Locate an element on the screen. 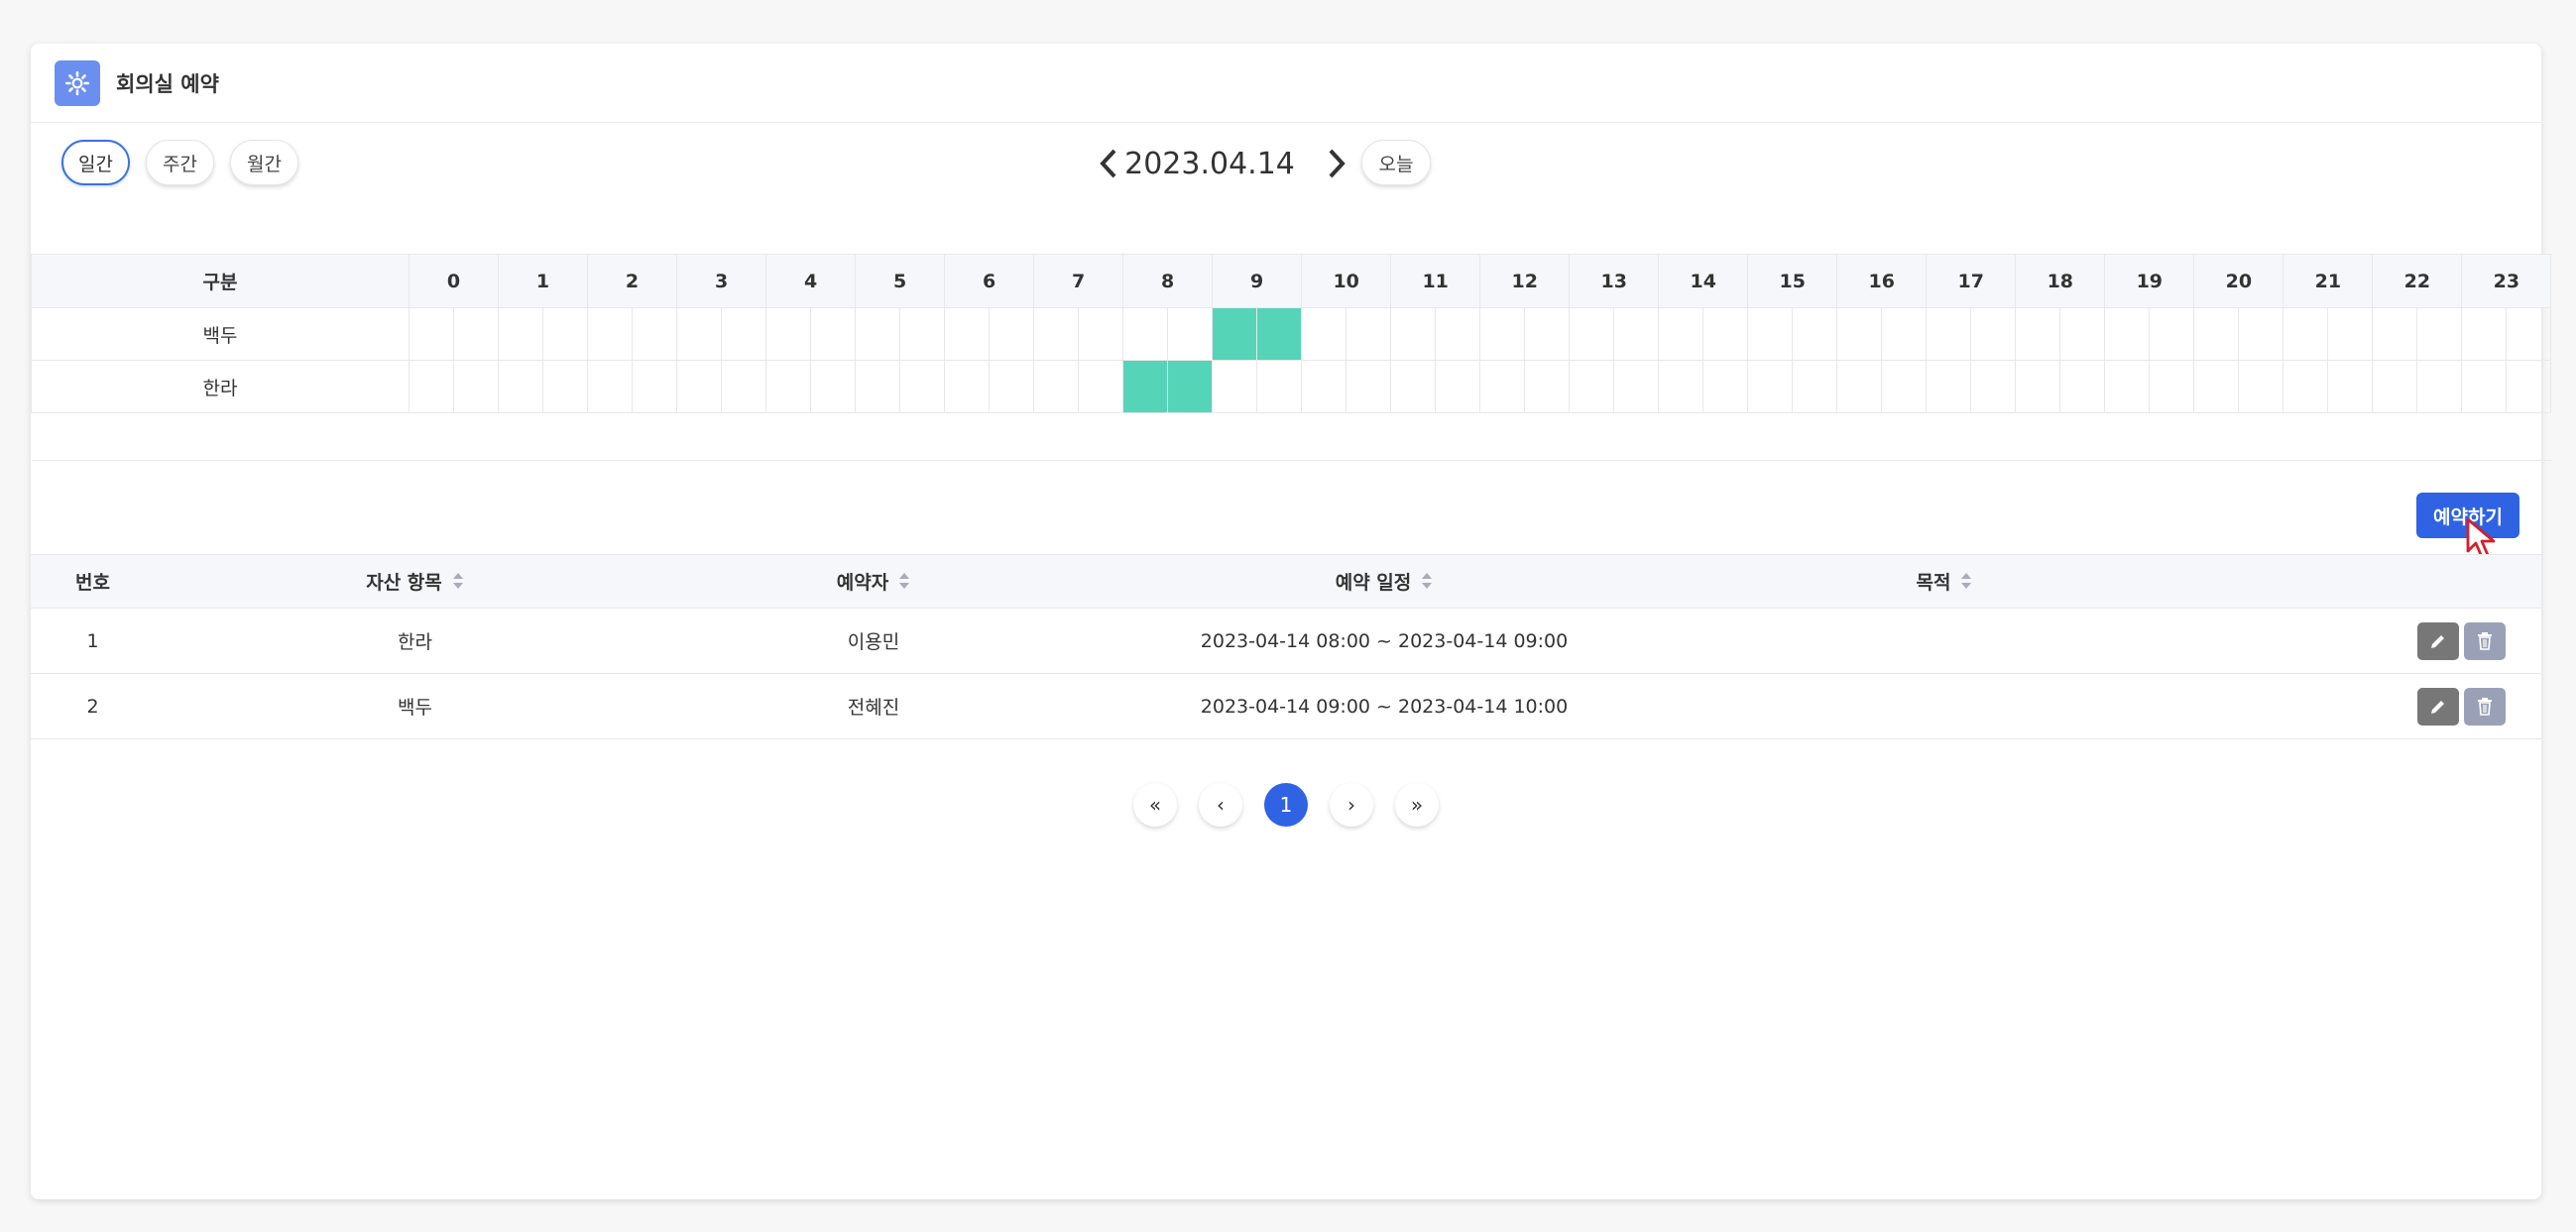 This screenshot has height=1232, width=2576. view-weekly-button: 주간 is located at coordinates (180, 162).